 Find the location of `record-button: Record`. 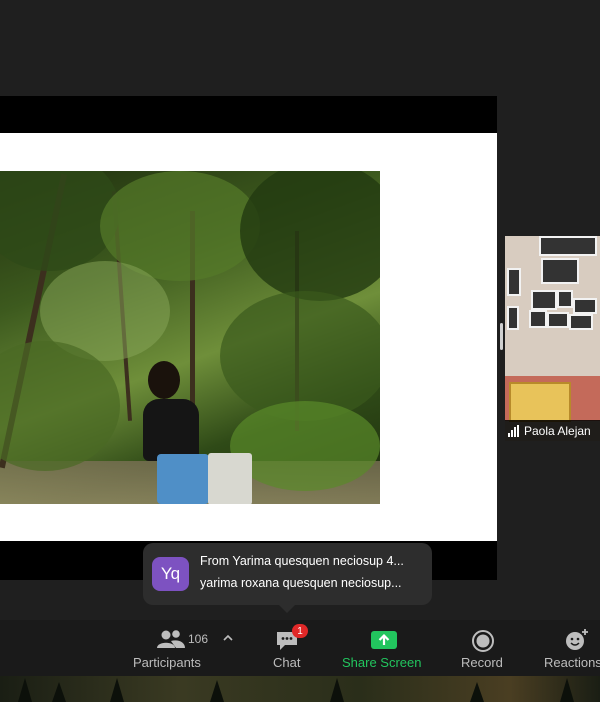

record-button: Record is located at coordinates (484, 648).